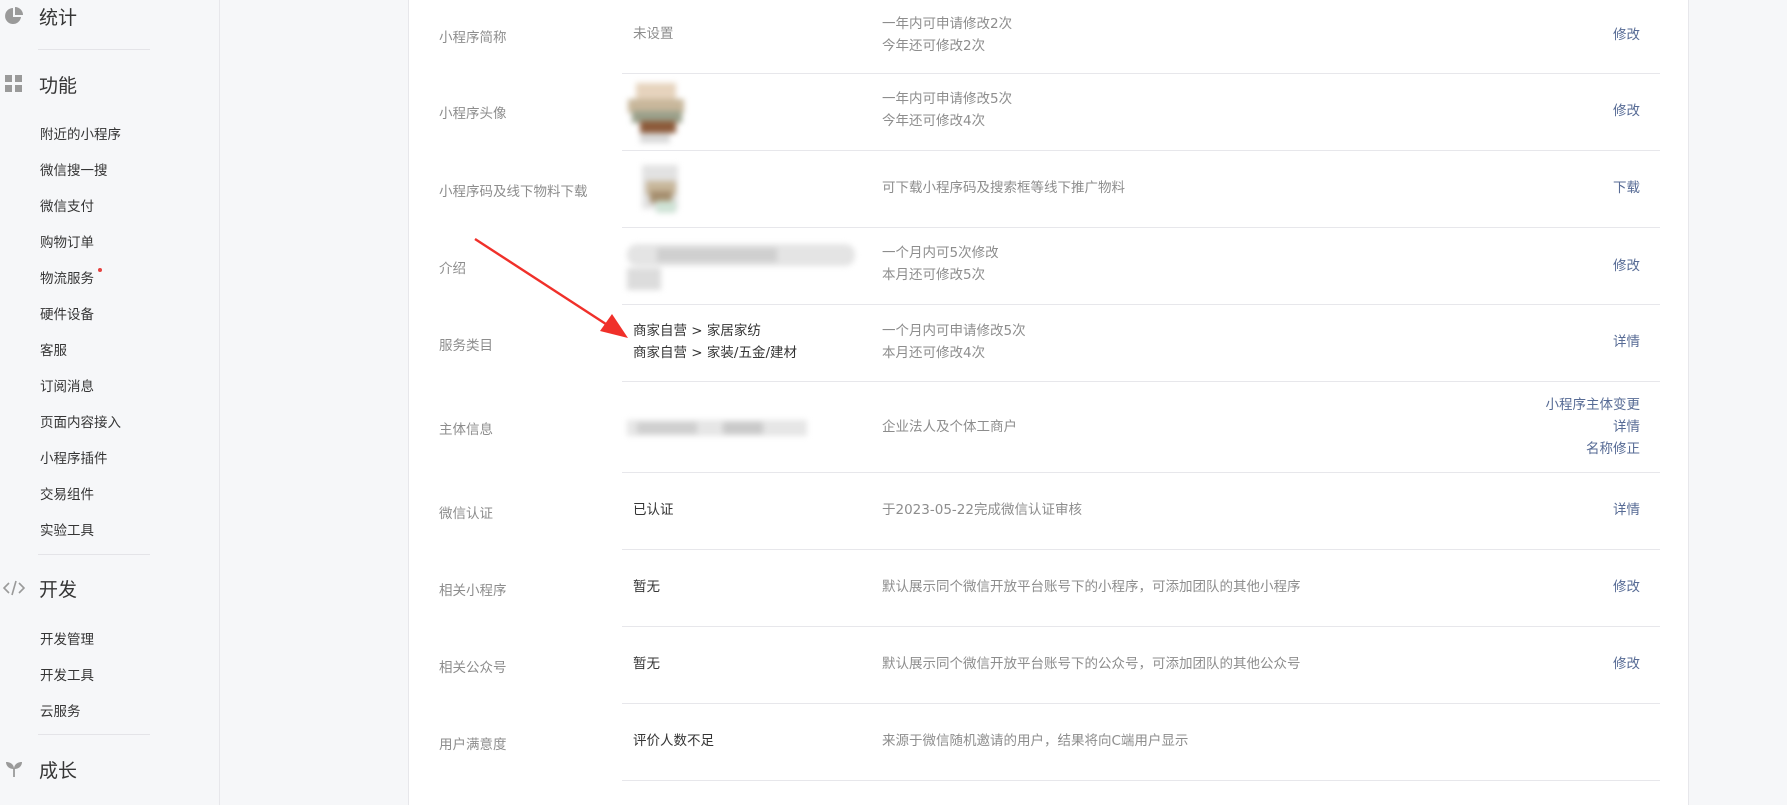  What do you see at coordinates (513, 192) in the screenshot?
I see `row-label: 小程序码及线下物料下载` at bounding box center [513, 192].